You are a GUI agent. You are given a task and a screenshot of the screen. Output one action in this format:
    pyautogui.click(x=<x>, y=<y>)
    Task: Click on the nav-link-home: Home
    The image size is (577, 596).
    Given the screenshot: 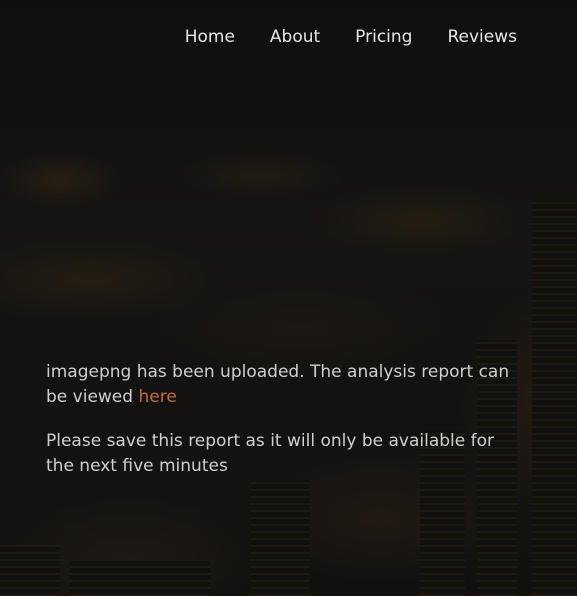 What is the action you would take?
    pyautogui.click(x=210, y=37)
    